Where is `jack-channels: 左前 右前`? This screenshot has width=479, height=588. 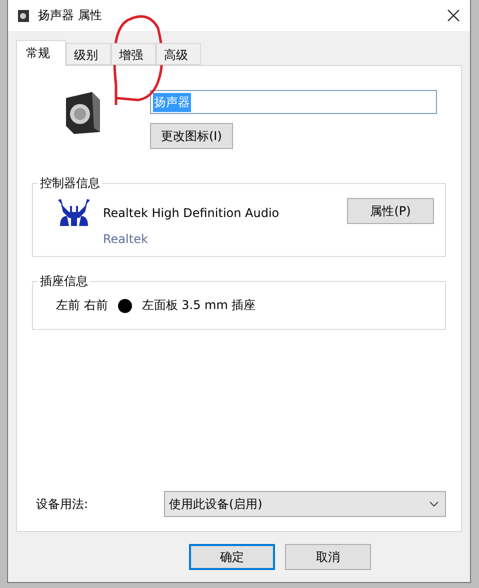 jack-channels: 左前 右前 is located at coordinates (82, 305).